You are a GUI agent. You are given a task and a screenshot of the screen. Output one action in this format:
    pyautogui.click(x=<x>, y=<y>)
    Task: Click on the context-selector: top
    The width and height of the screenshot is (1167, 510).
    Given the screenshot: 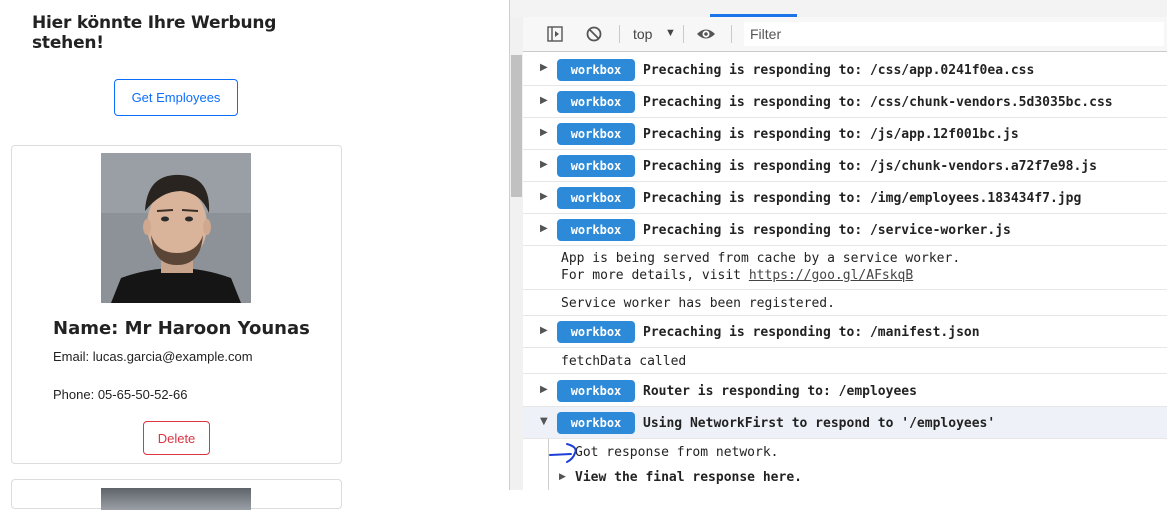 What is the action you would take?
    pyautogui.click(x=642, y=34)
    